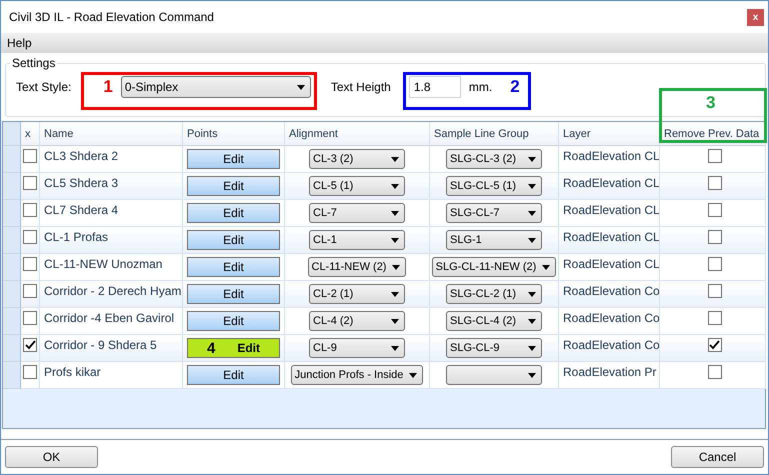 Image resolution: width=769 pixels, height=475 pixels. What do you see at coordinates (100, 345) in the screenshot?
I see `name-cell: Corridor - 9 Shdera 5` at bounding box center [100, 345].